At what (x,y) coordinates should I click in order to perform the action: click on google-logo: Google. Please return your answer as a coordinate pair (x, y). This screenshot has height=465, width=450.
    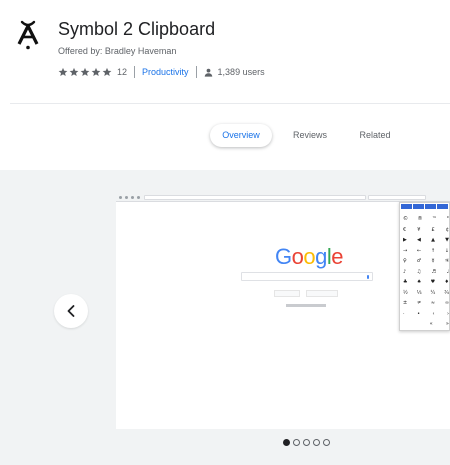
    Looking at the image, I should click on (309, 256).